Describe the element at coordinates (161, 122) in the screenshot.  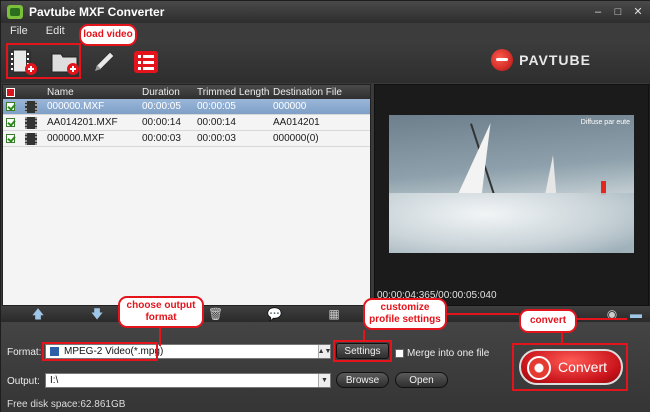
I see `file-duration: 00:00:14` at that location.